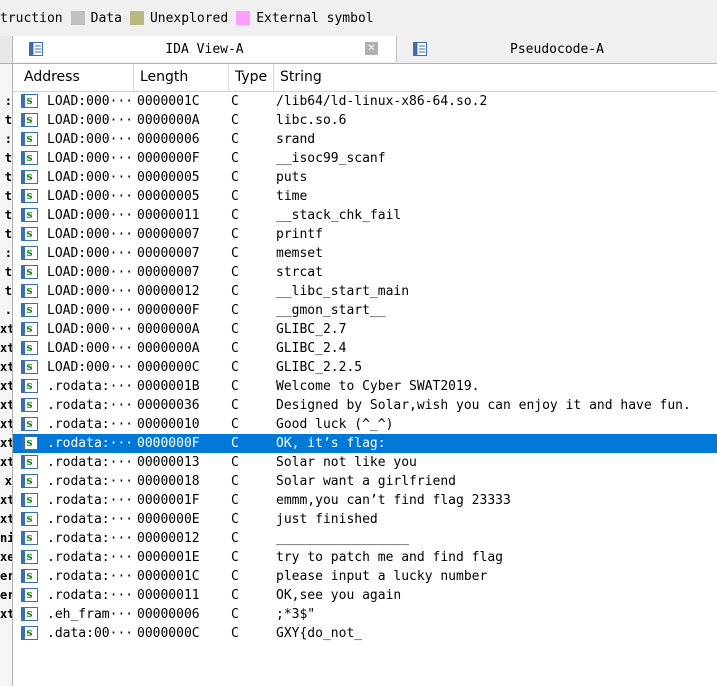 This screenshot has height=686, width=717. What do you see at coordinates (346, 462) in the screenshot?
I see `cell-string: Solar not like you` at bounding box center [346, 462].